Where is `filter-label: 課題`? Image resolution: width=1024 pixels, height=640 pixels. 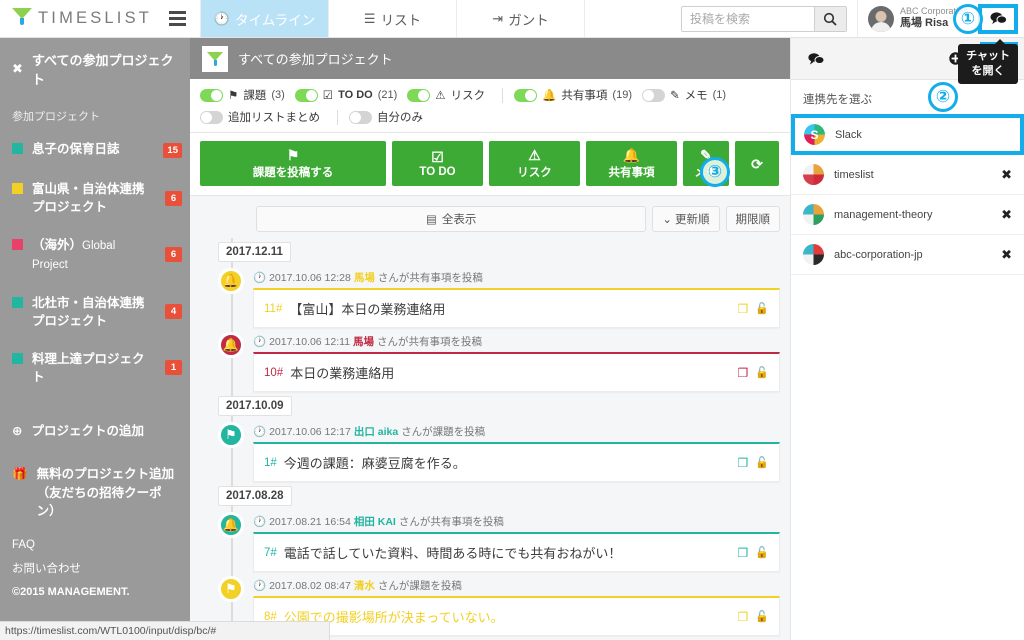 filter-label: 課題 is located at coordinates (255, 96).